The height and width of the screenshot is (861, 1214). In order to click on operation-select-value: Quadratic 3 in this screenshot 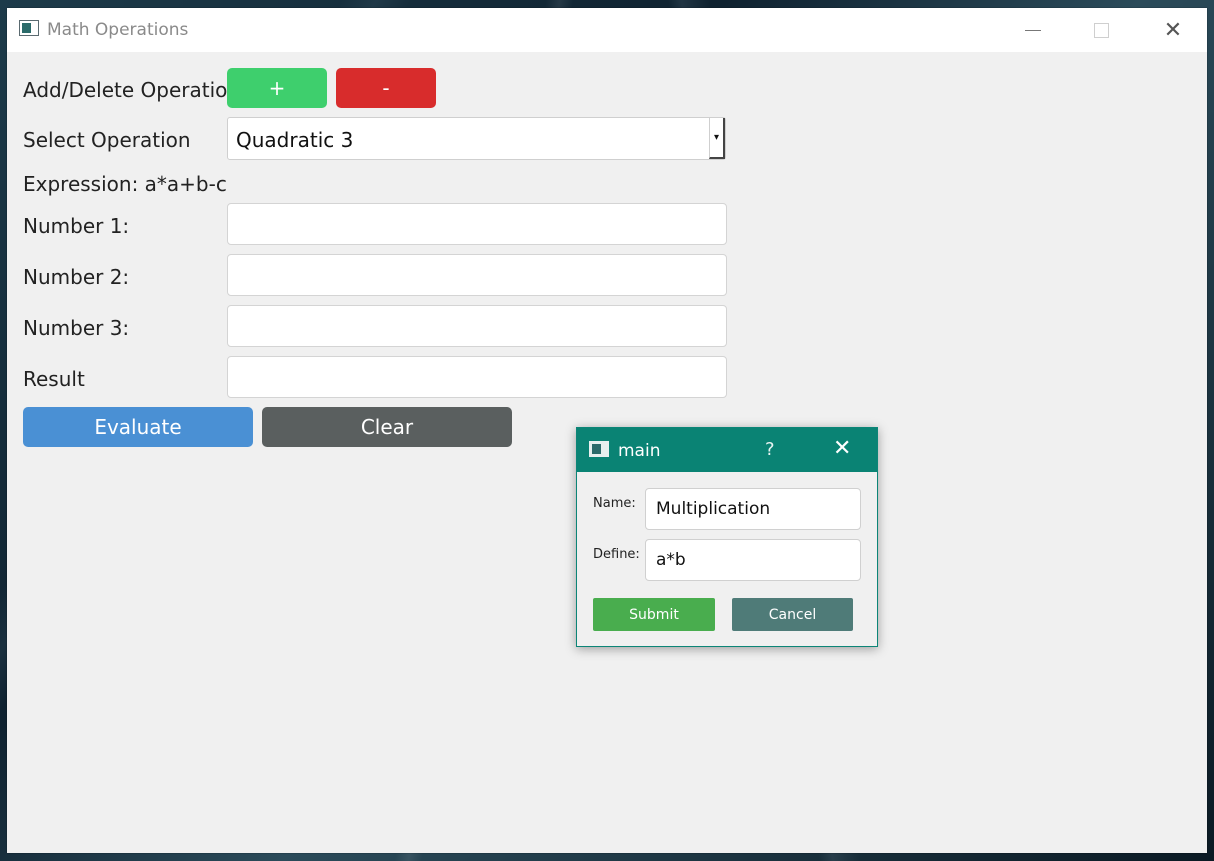, I will do `click(295, 140)`.